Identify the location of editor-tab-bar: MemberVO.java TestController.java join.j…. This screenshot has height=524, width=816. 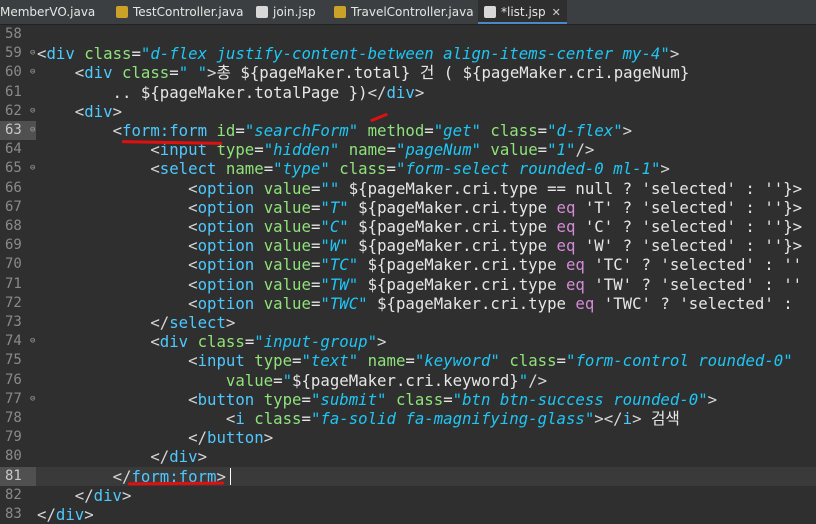
(408, 12).